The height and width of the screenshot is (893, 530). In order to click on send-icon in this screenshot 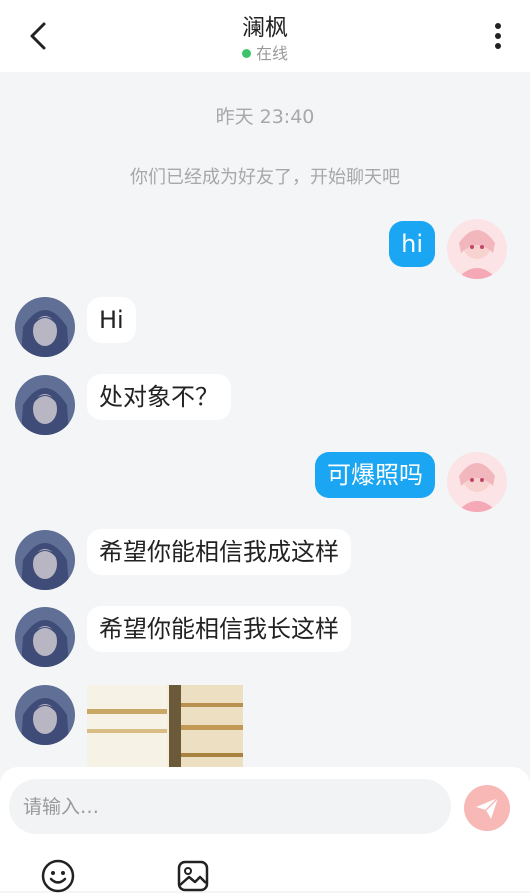, I will do `click(487, 808)`.